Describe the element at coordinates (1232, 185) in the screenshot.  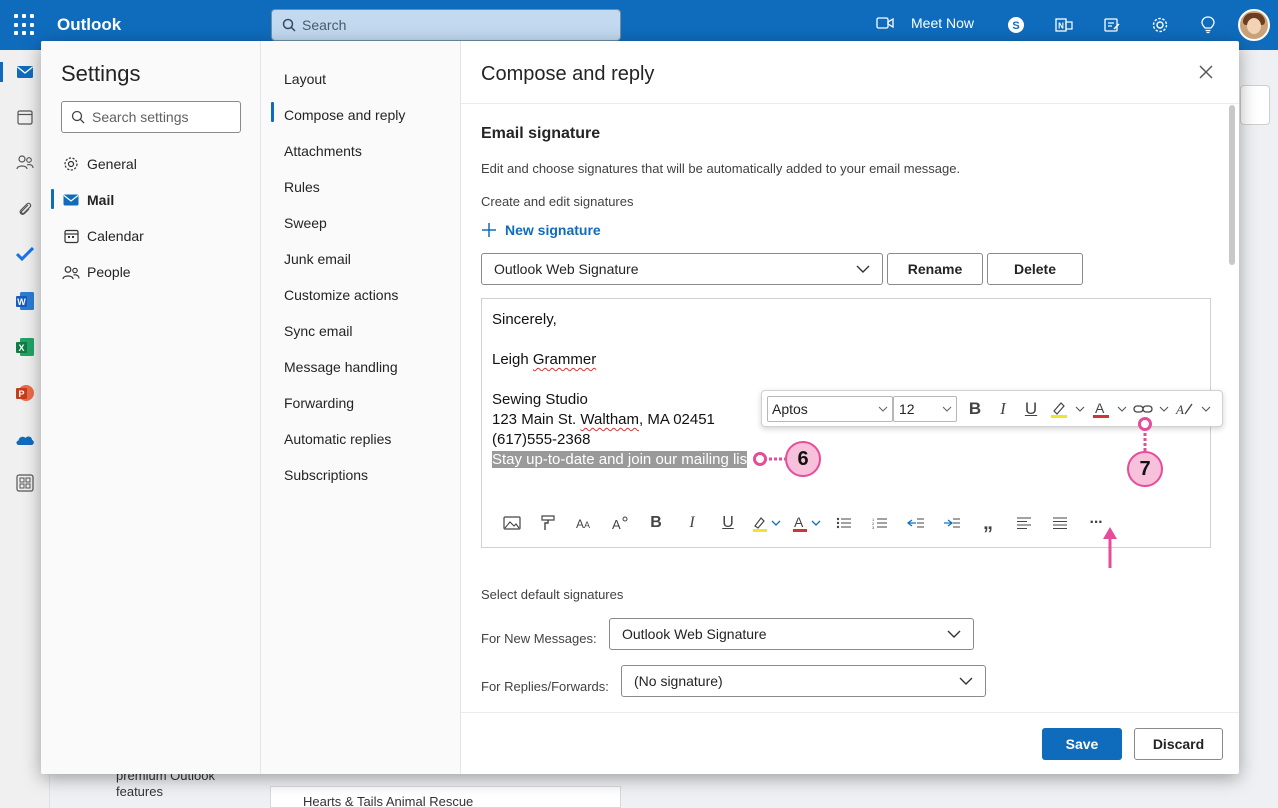
I see `pane-scrollbar` at that location.